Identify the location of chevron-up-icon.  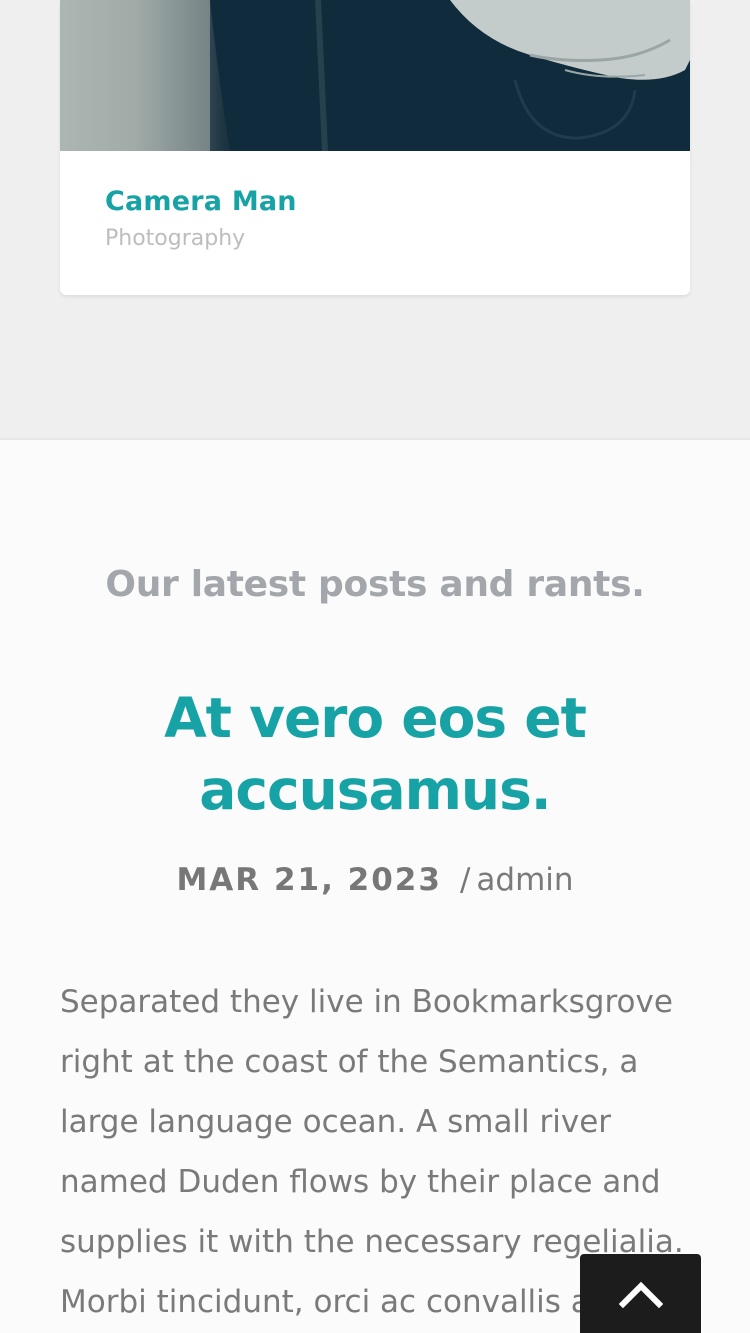
(640, 1294).